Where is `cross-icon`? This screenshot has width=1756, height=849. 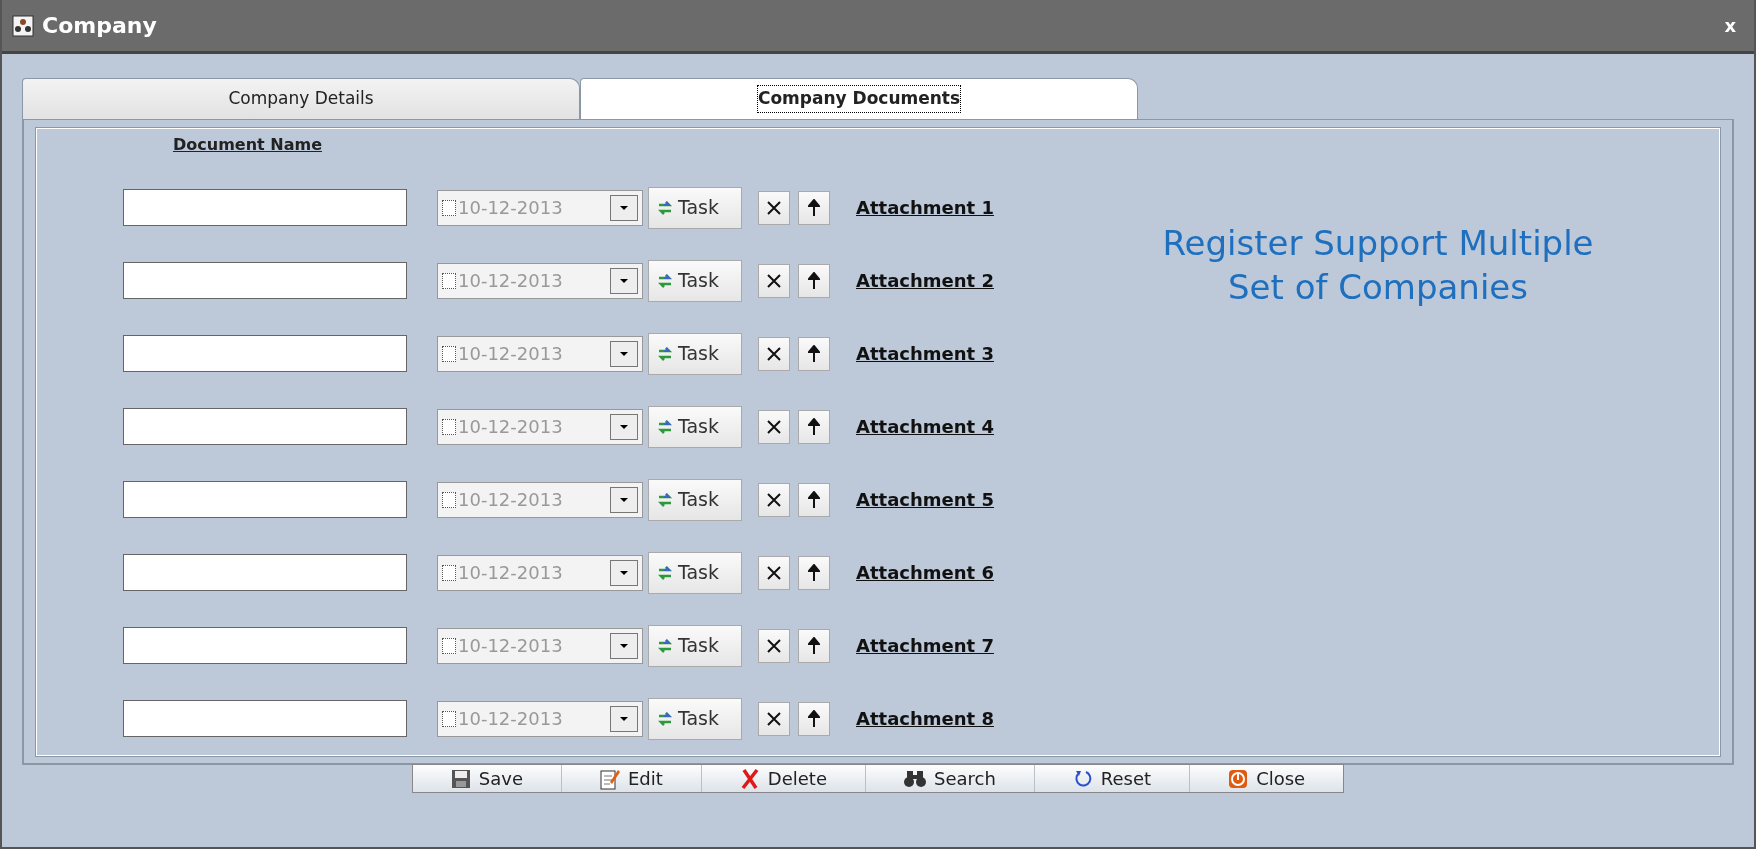
cross-icon is located at coordinates (749, 778).